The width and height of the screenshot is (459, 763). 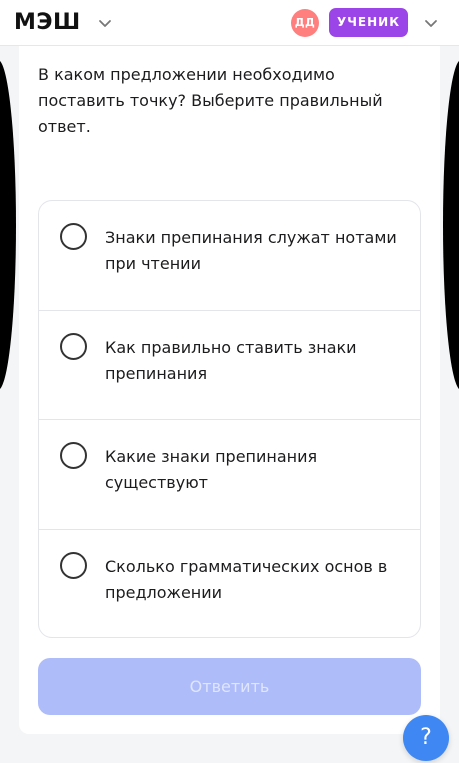 What do you see at coordinates (451, 225) in the screenshot?
I see `background-decoration-right` at bounding box center [451, 225].